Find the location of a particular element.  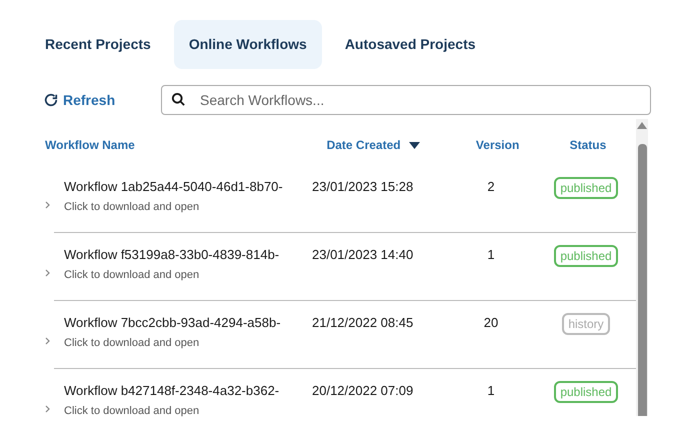

status-badge: history is located at coordinates (586, 324).